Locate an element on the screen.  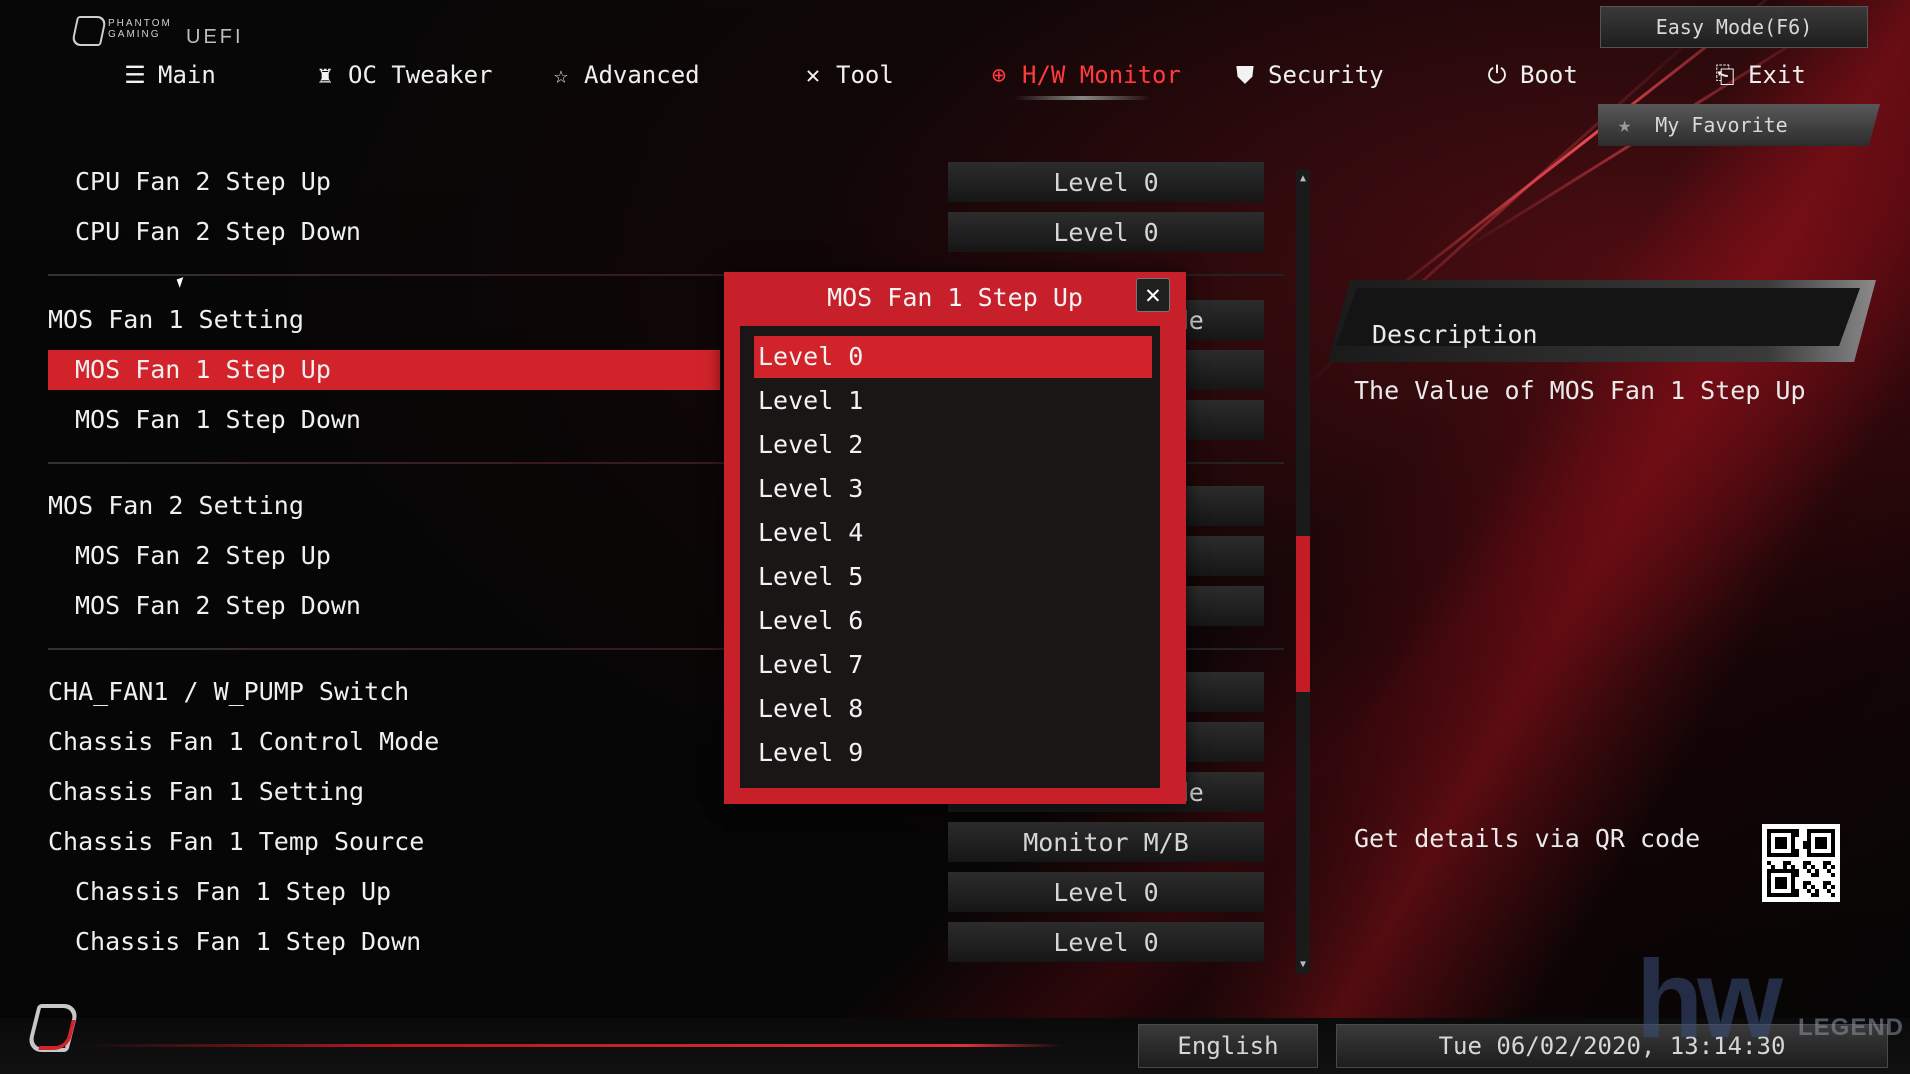
tools-icon: ✕ is located at coordinates (813, 75).